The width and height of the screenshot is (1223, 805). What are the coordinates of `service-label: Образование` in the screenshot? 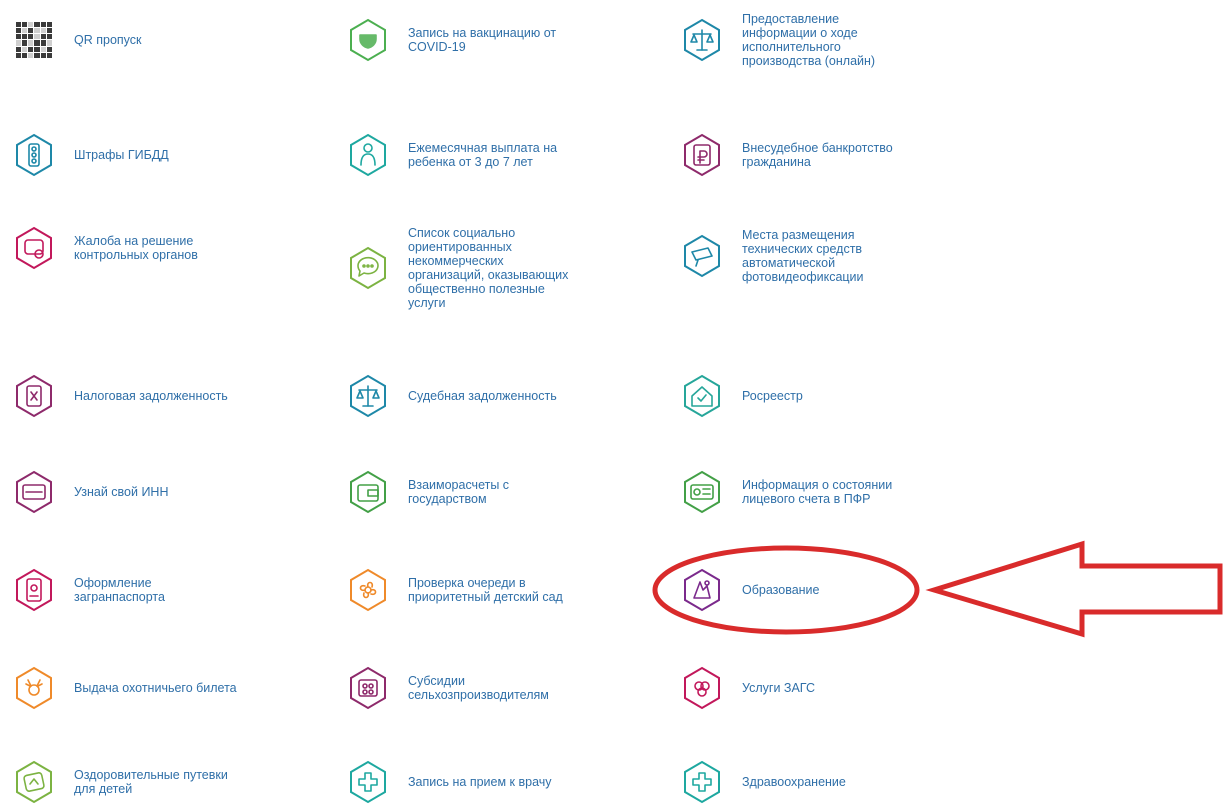 It's located at (781, 590).